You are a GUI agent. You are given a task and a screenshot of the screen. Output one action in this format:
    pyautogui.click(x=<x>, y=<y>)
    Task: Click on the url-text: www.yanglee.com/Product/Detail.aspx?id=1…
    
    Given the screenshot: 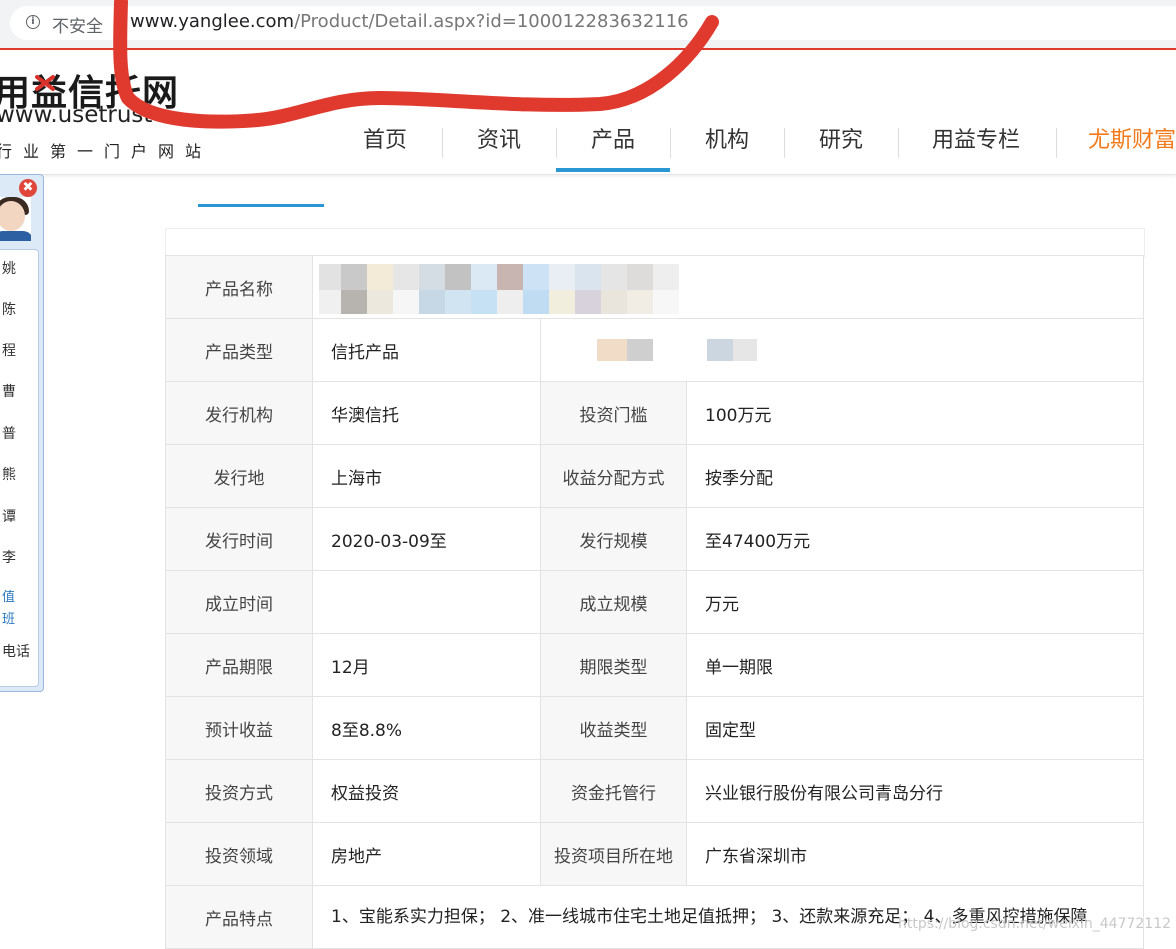 What is the action you would take?
    pyautogui.click(x=409, y=21)
    